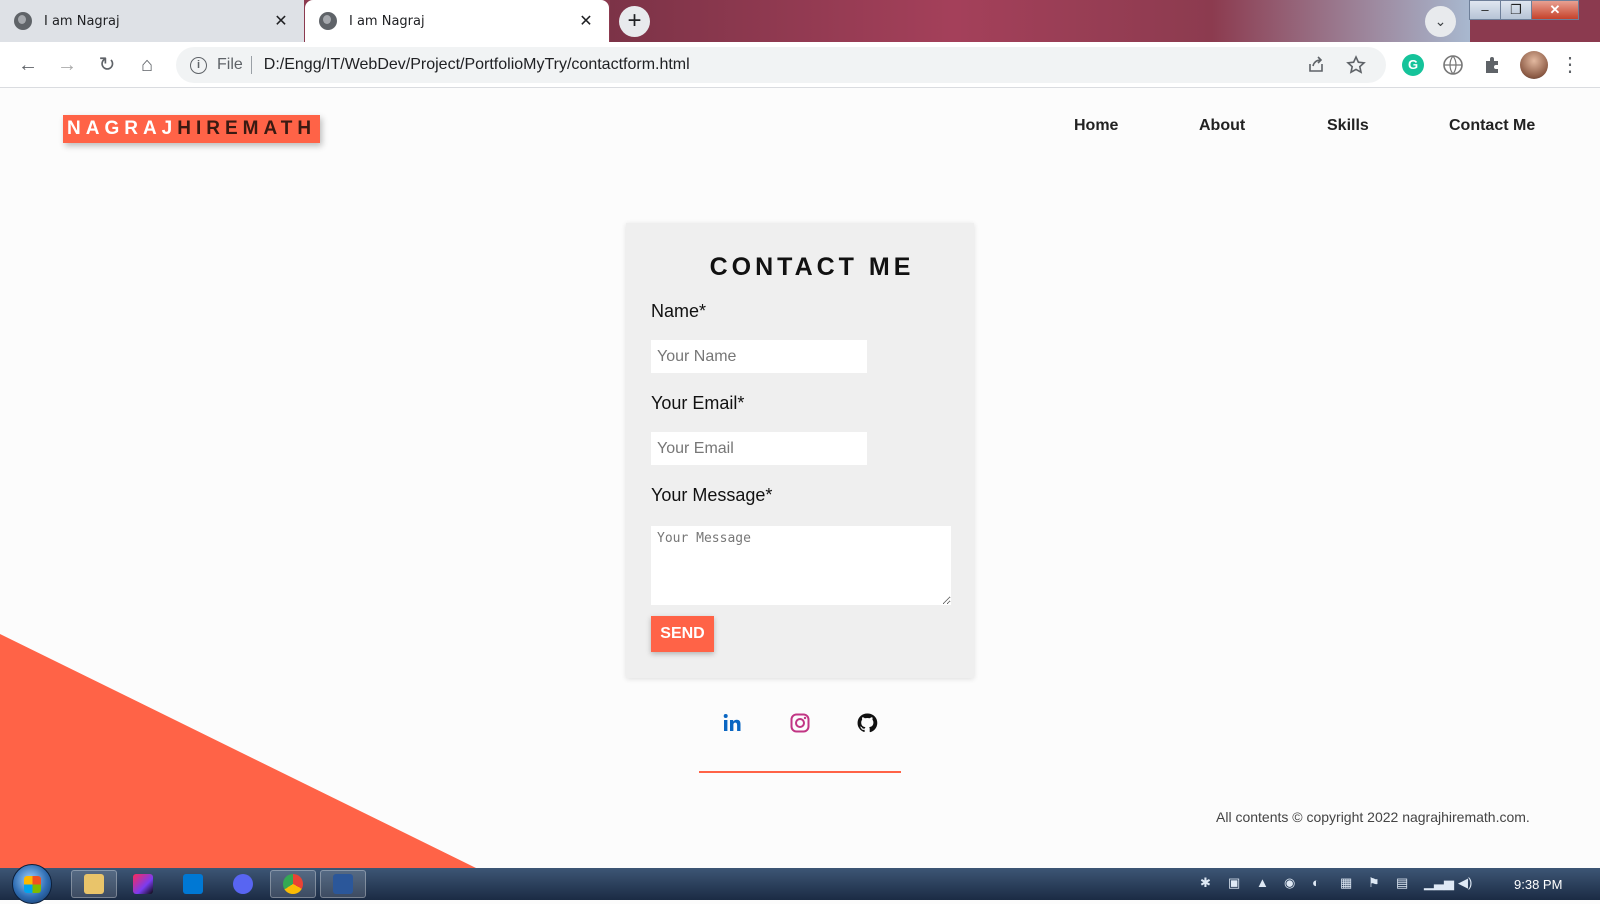  Describe the element at coordinates (1485, 10) in the screenshot. I see `minimize-button: –` at that location.